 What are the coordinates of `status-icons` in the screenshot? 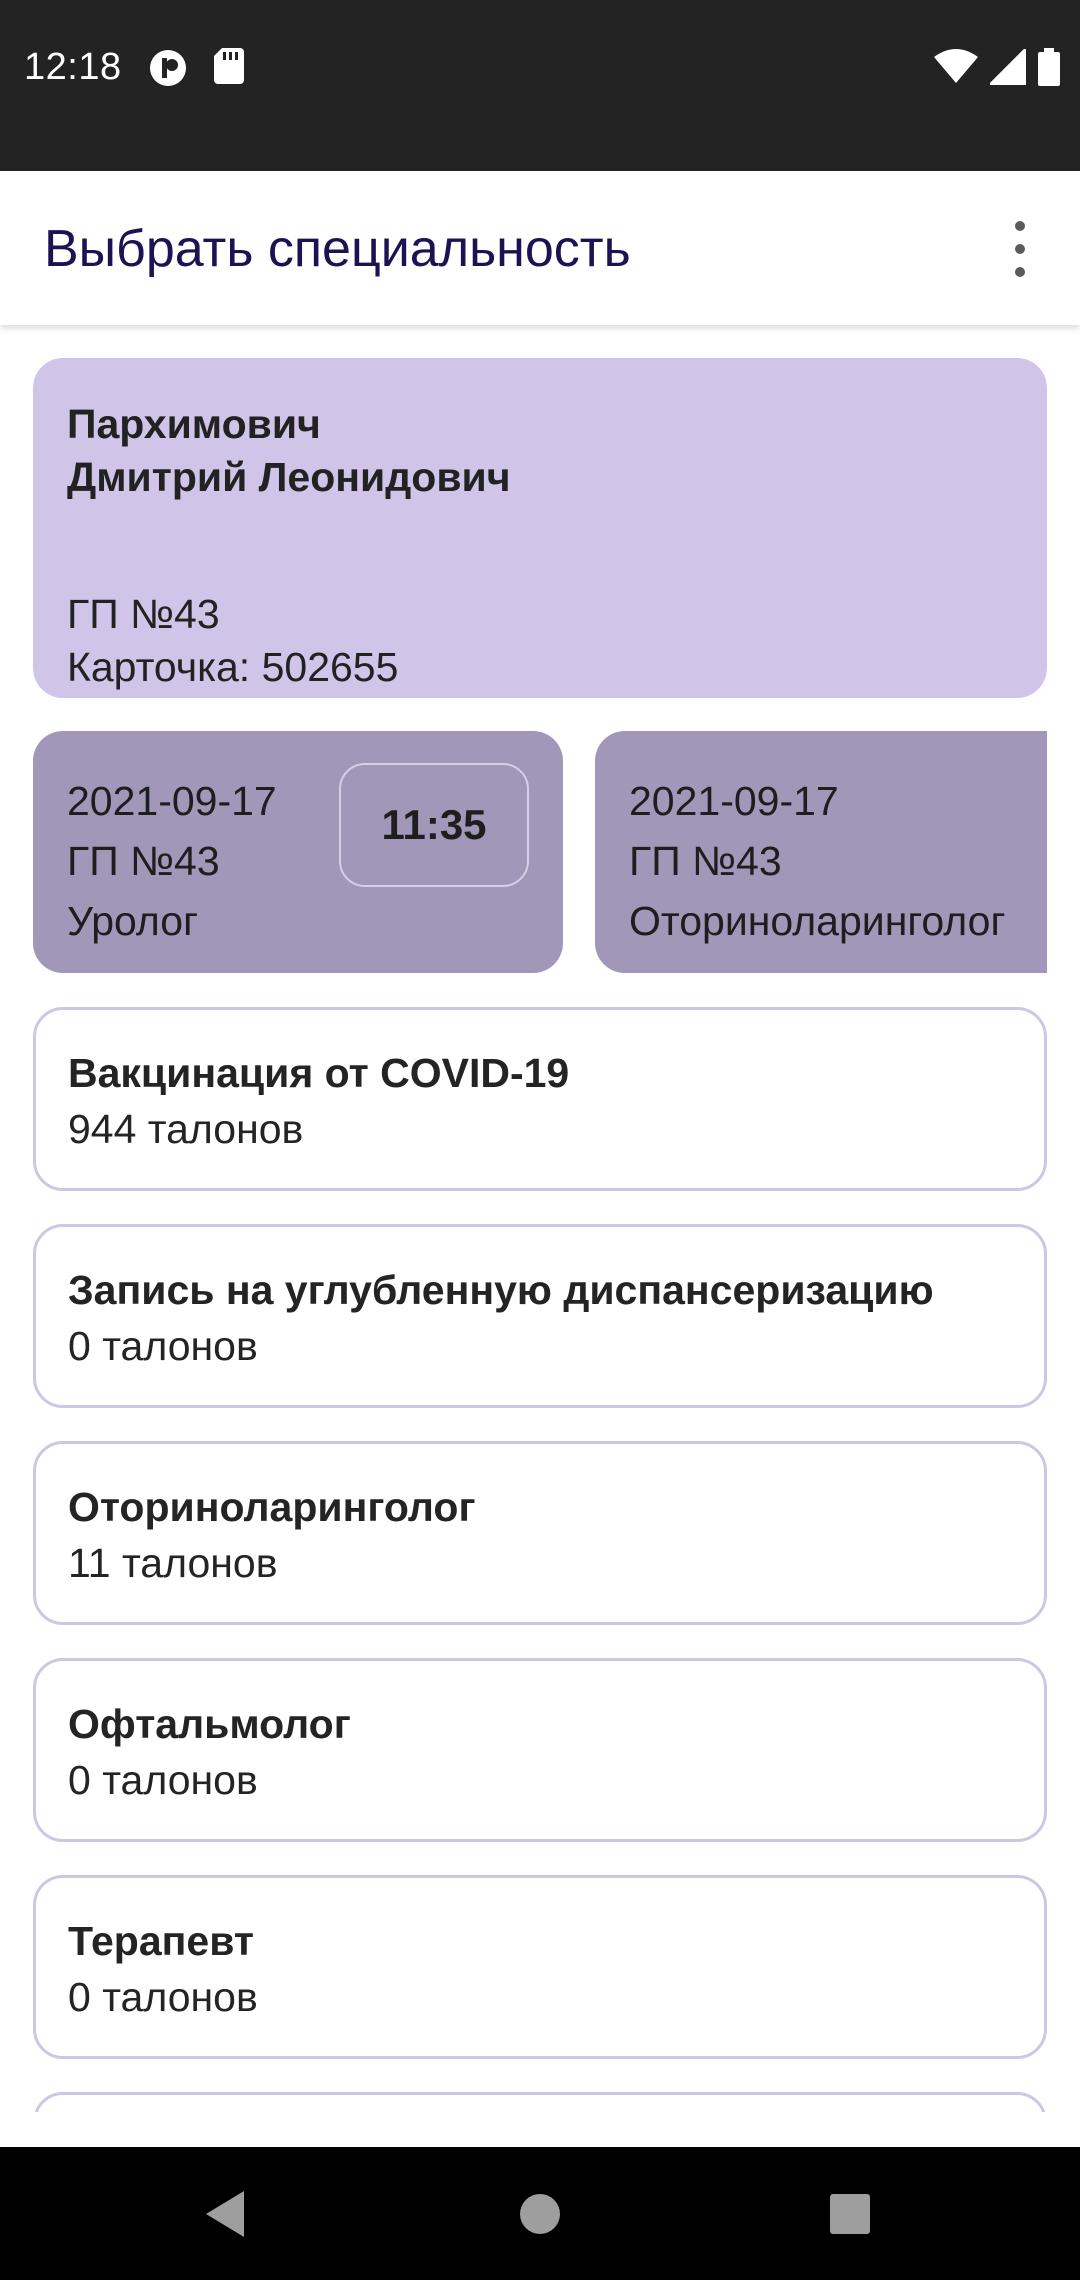 It's located at (997, 68).